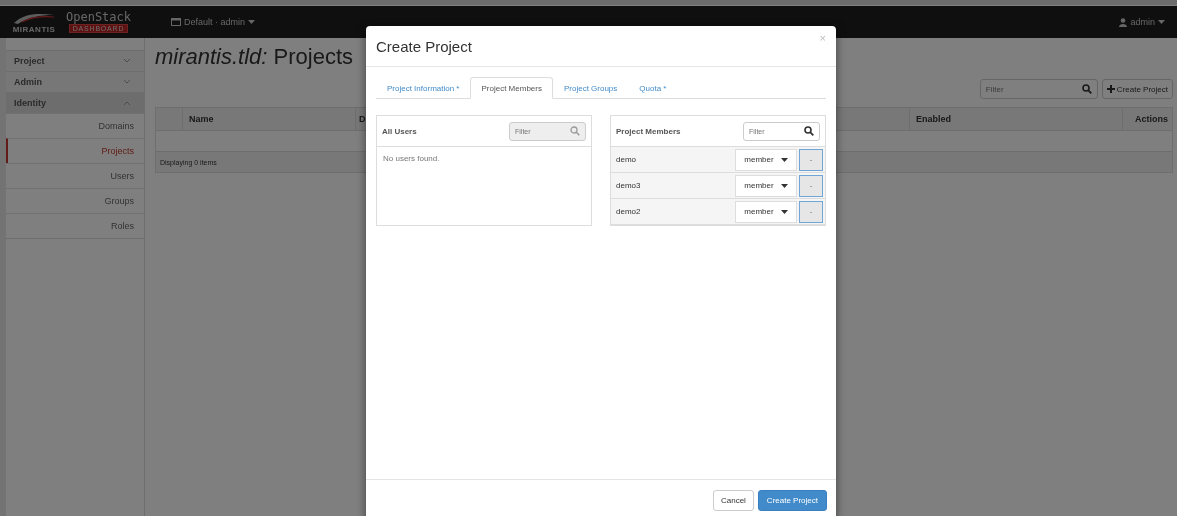 Image resolution: width=1177 pixels, height=516 pixels. I want to click on sidebar-item: Groups, so click(75, 200).